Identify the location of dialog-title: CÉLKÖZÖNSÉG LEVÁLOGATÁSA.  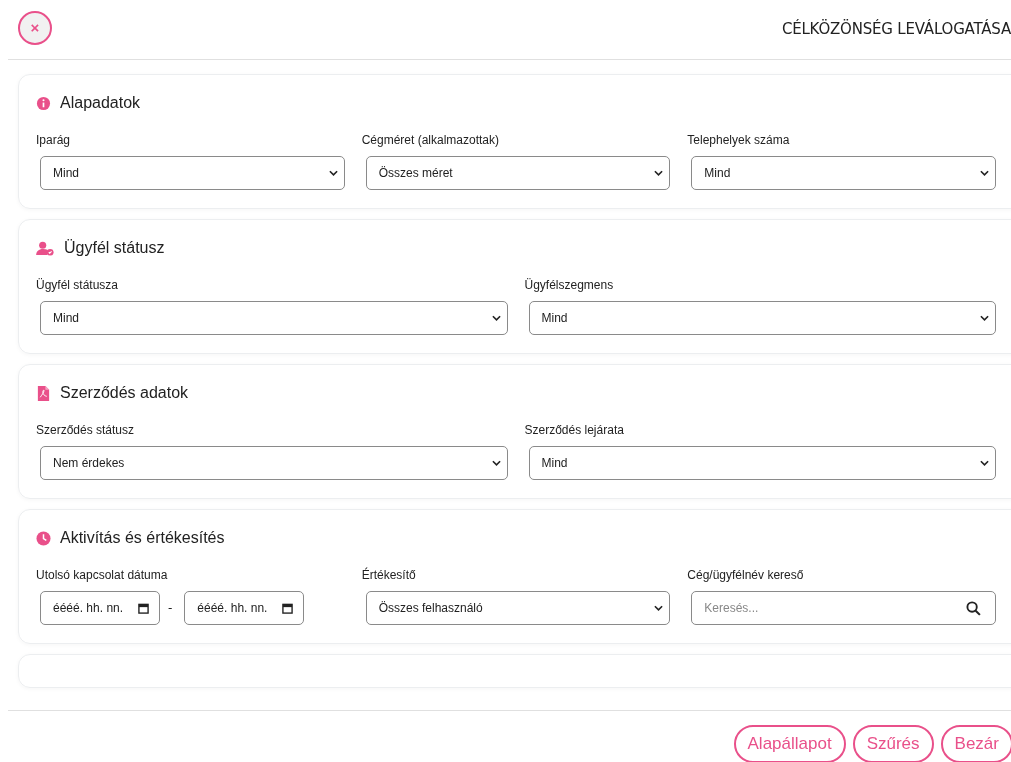
(896, 28).